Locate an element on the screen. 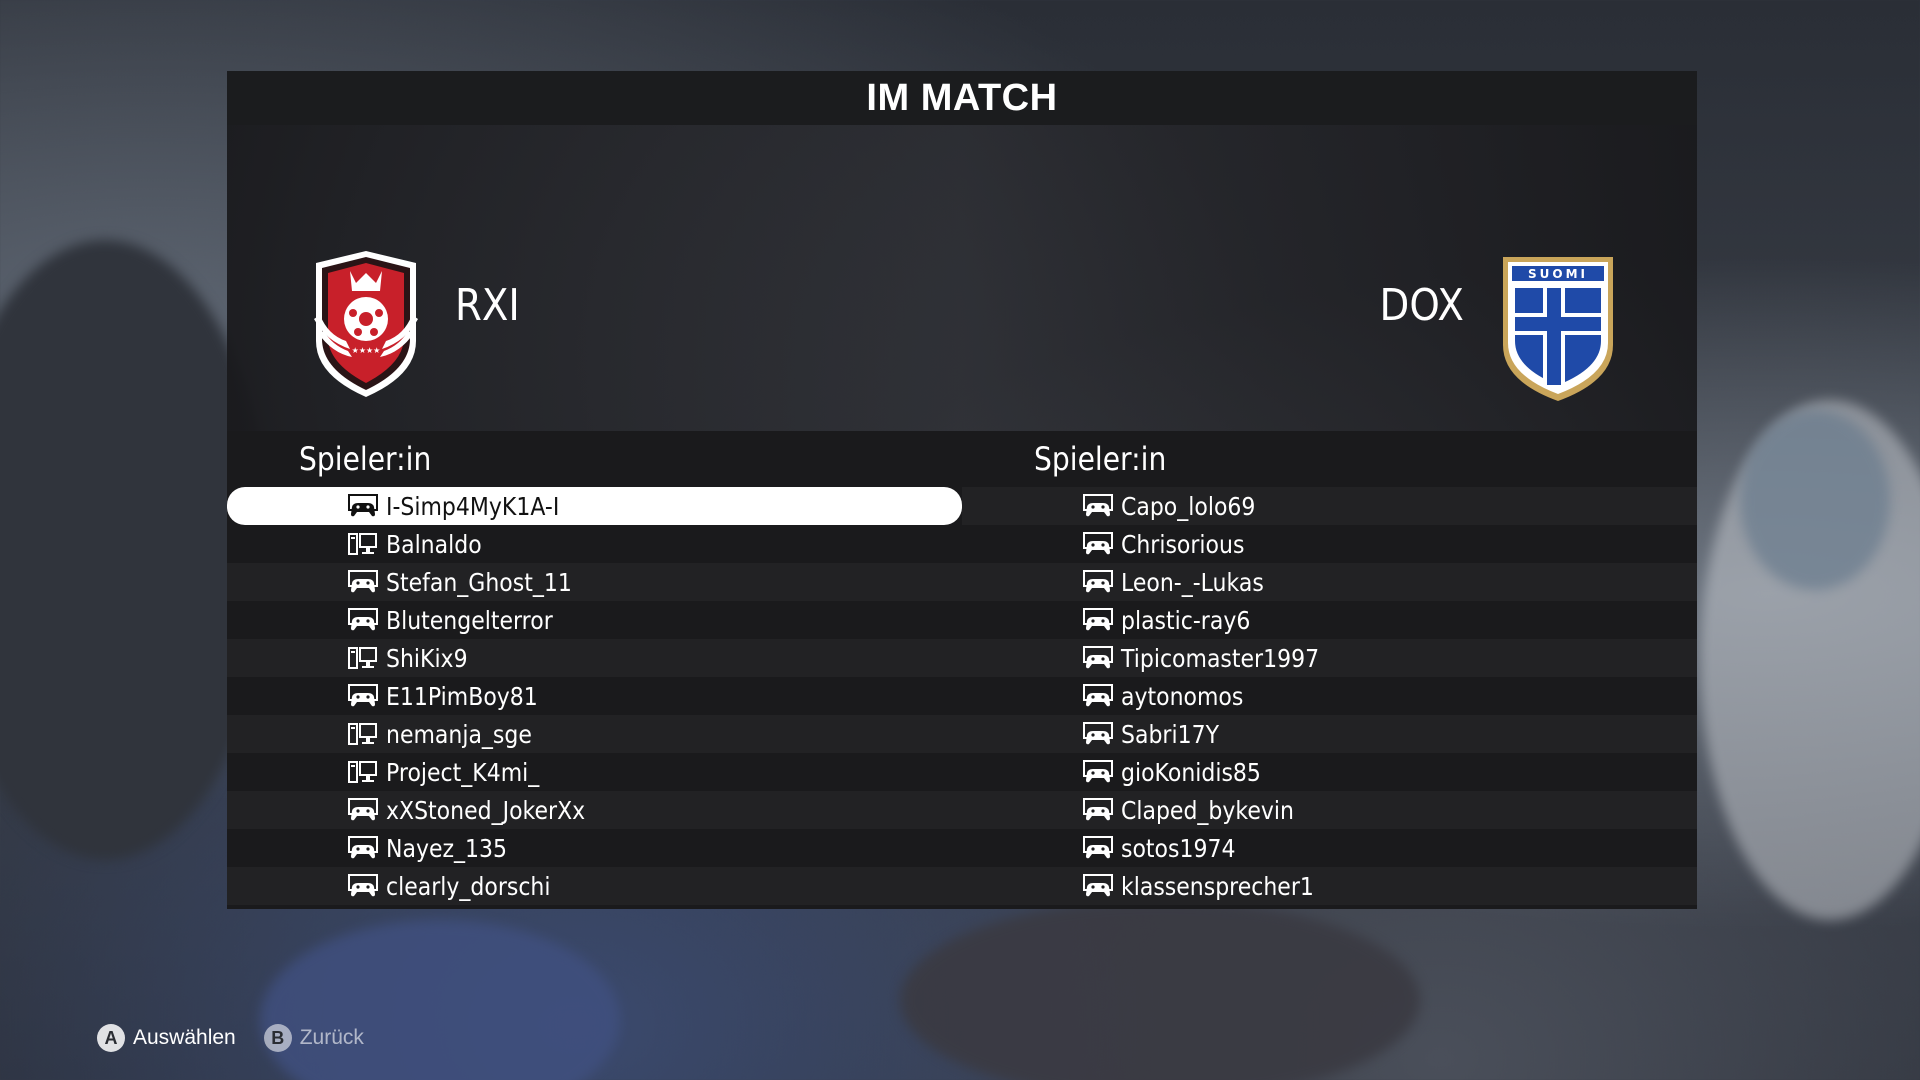 The width and height of the screenshot is (1920, 1080). player-row: sotos1974 is located at coordinates (1329, 848).